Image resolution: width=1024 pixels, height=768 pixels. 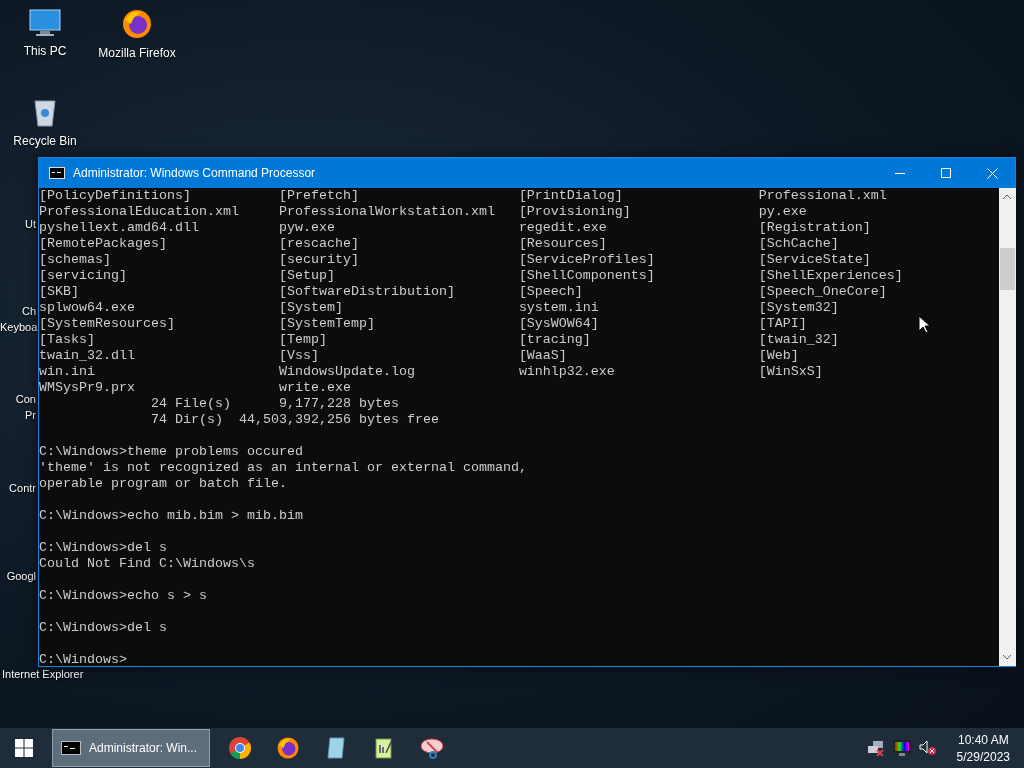 I want to click on file-entry: regedit.exe, so click(x=562, y=228).